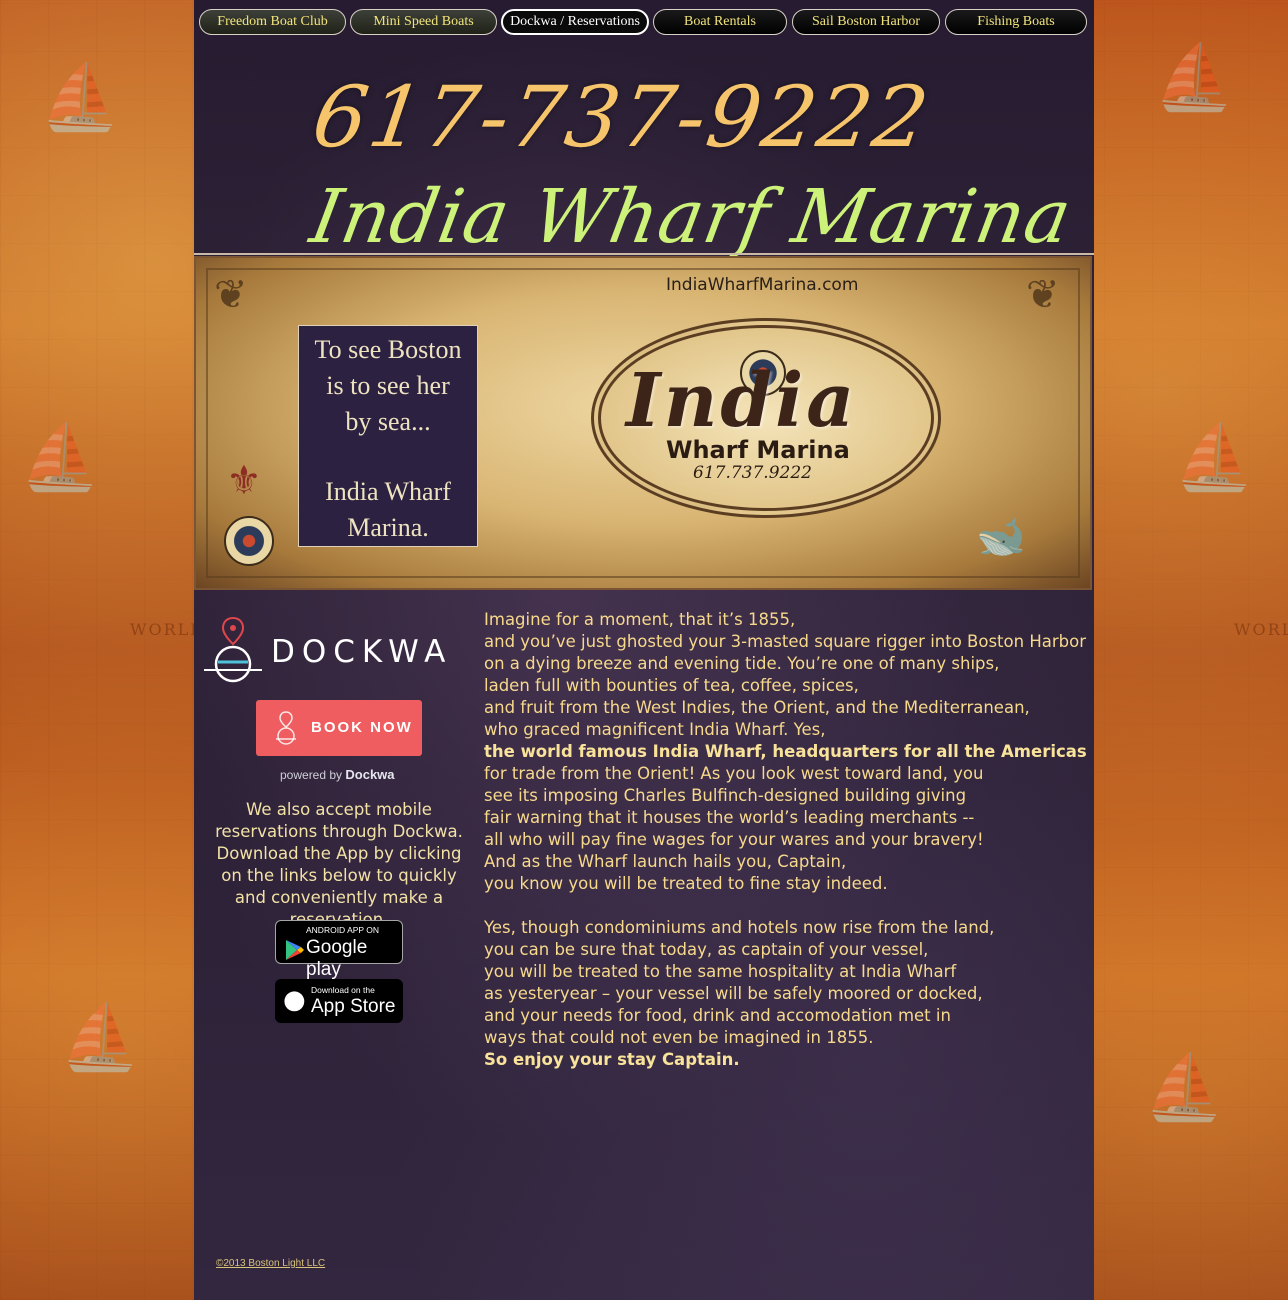 This screenshot has height=1300, width=1288. Describe the element at coordinates (270, 1263) in the screenshot. I see `copyright-link: ©2013 Boston Light LLC` at that location.